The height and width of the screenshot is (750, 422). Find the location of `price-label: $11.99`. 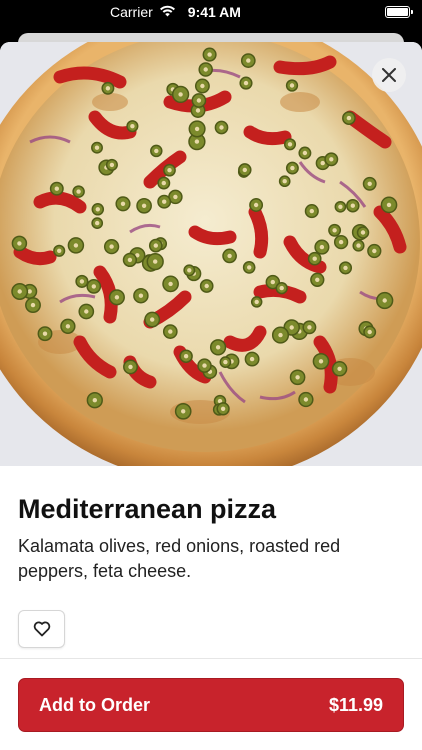

price-label: $11.99 is located at coordinates (355, 704).